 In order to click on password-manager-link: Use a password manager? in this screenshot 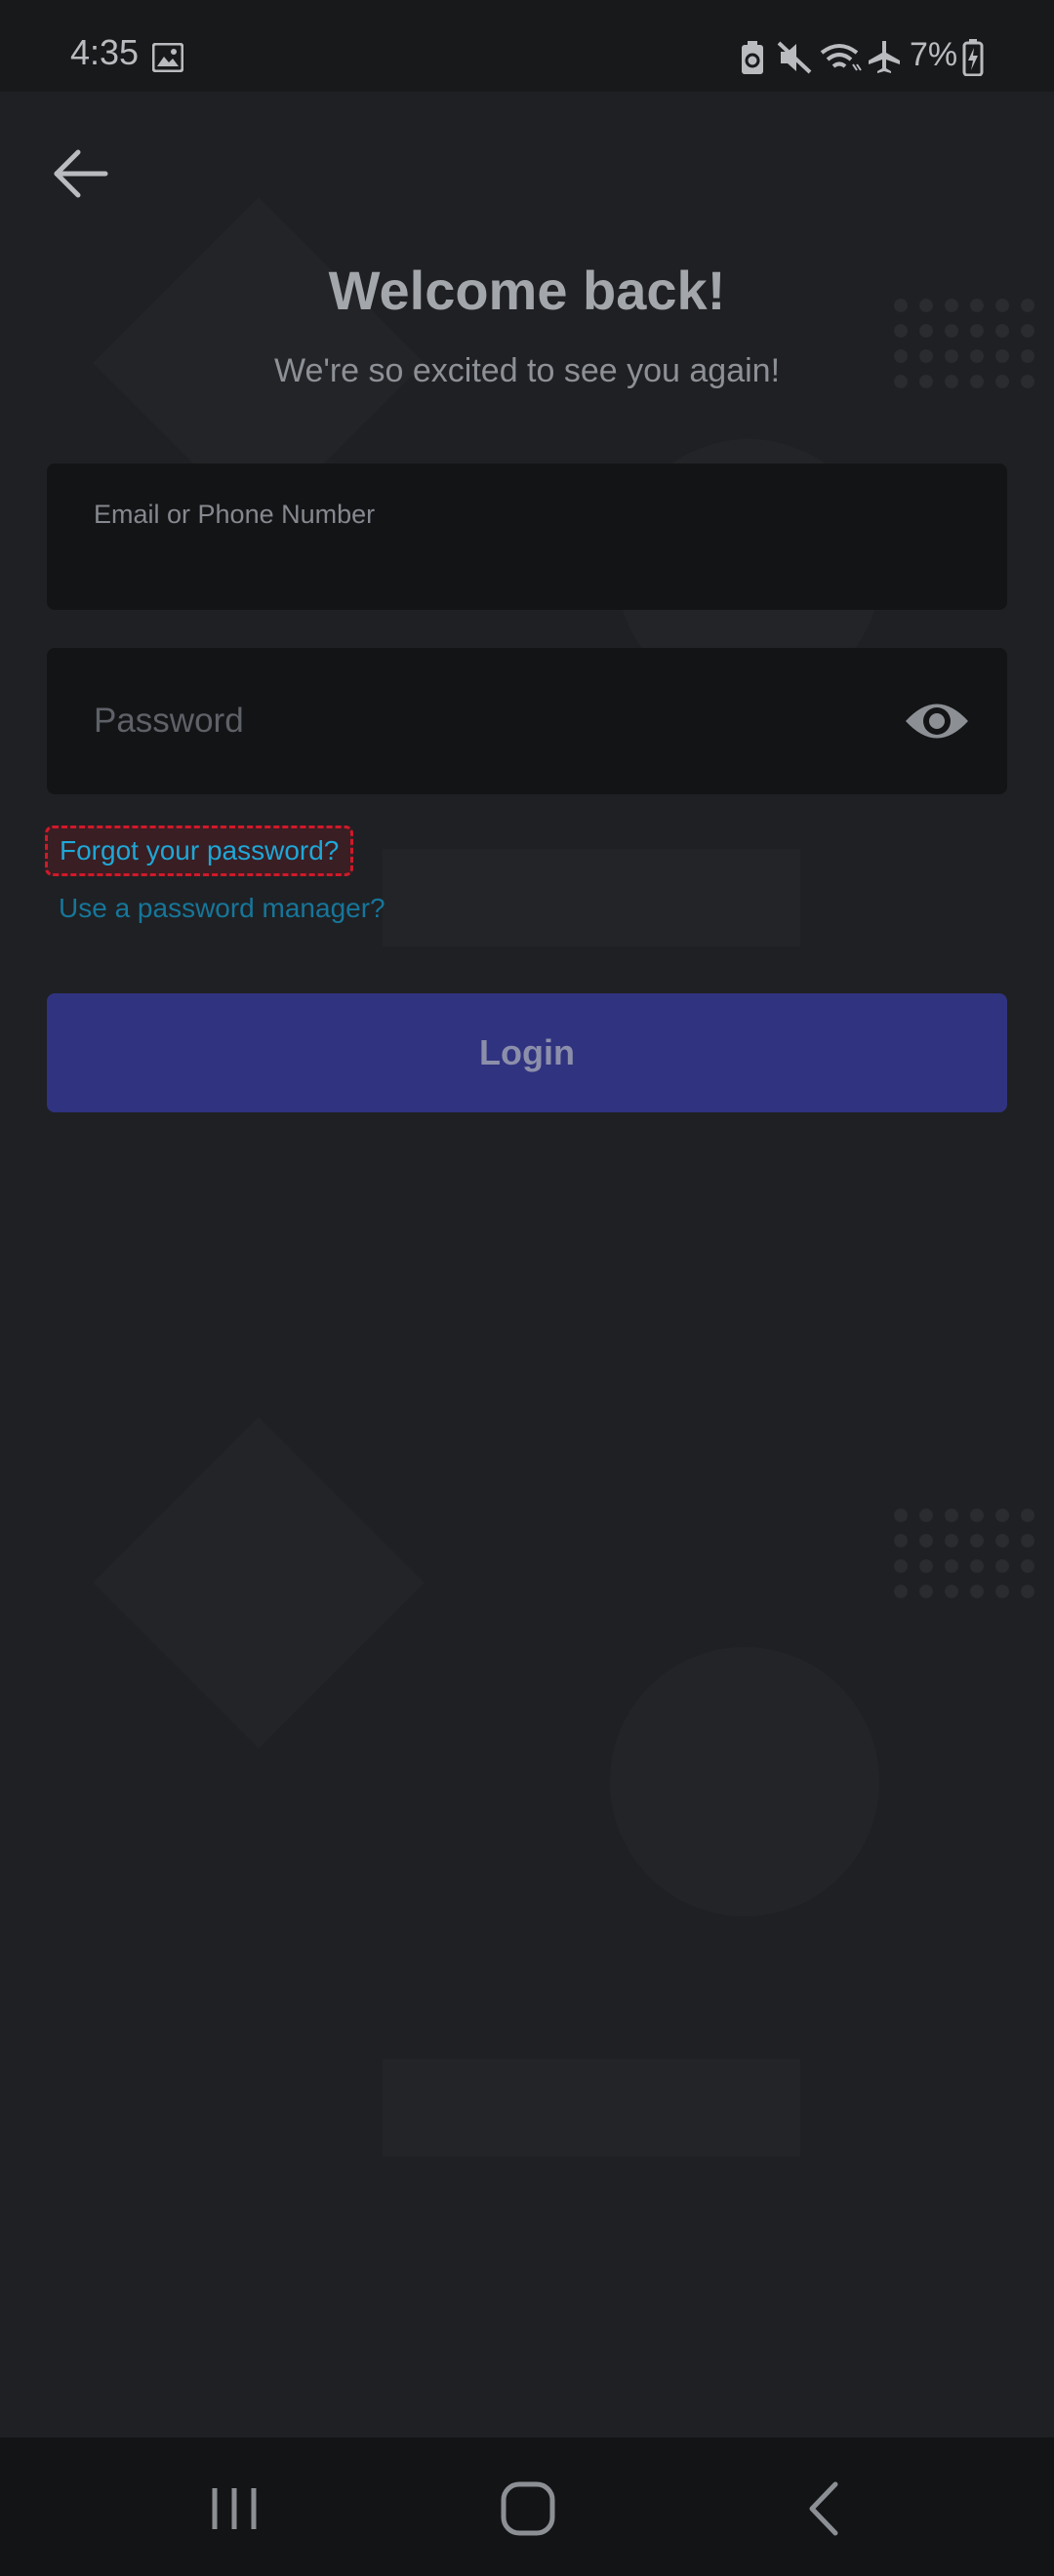, I will do `click(222, 908)`.